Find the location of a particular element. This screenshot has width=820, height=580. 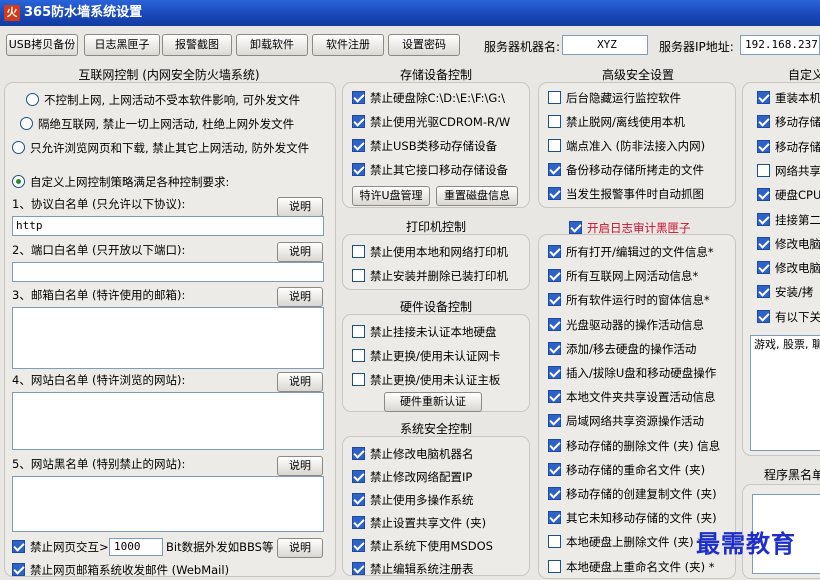

port-whitelist-input is located at coordinates (168, 272).